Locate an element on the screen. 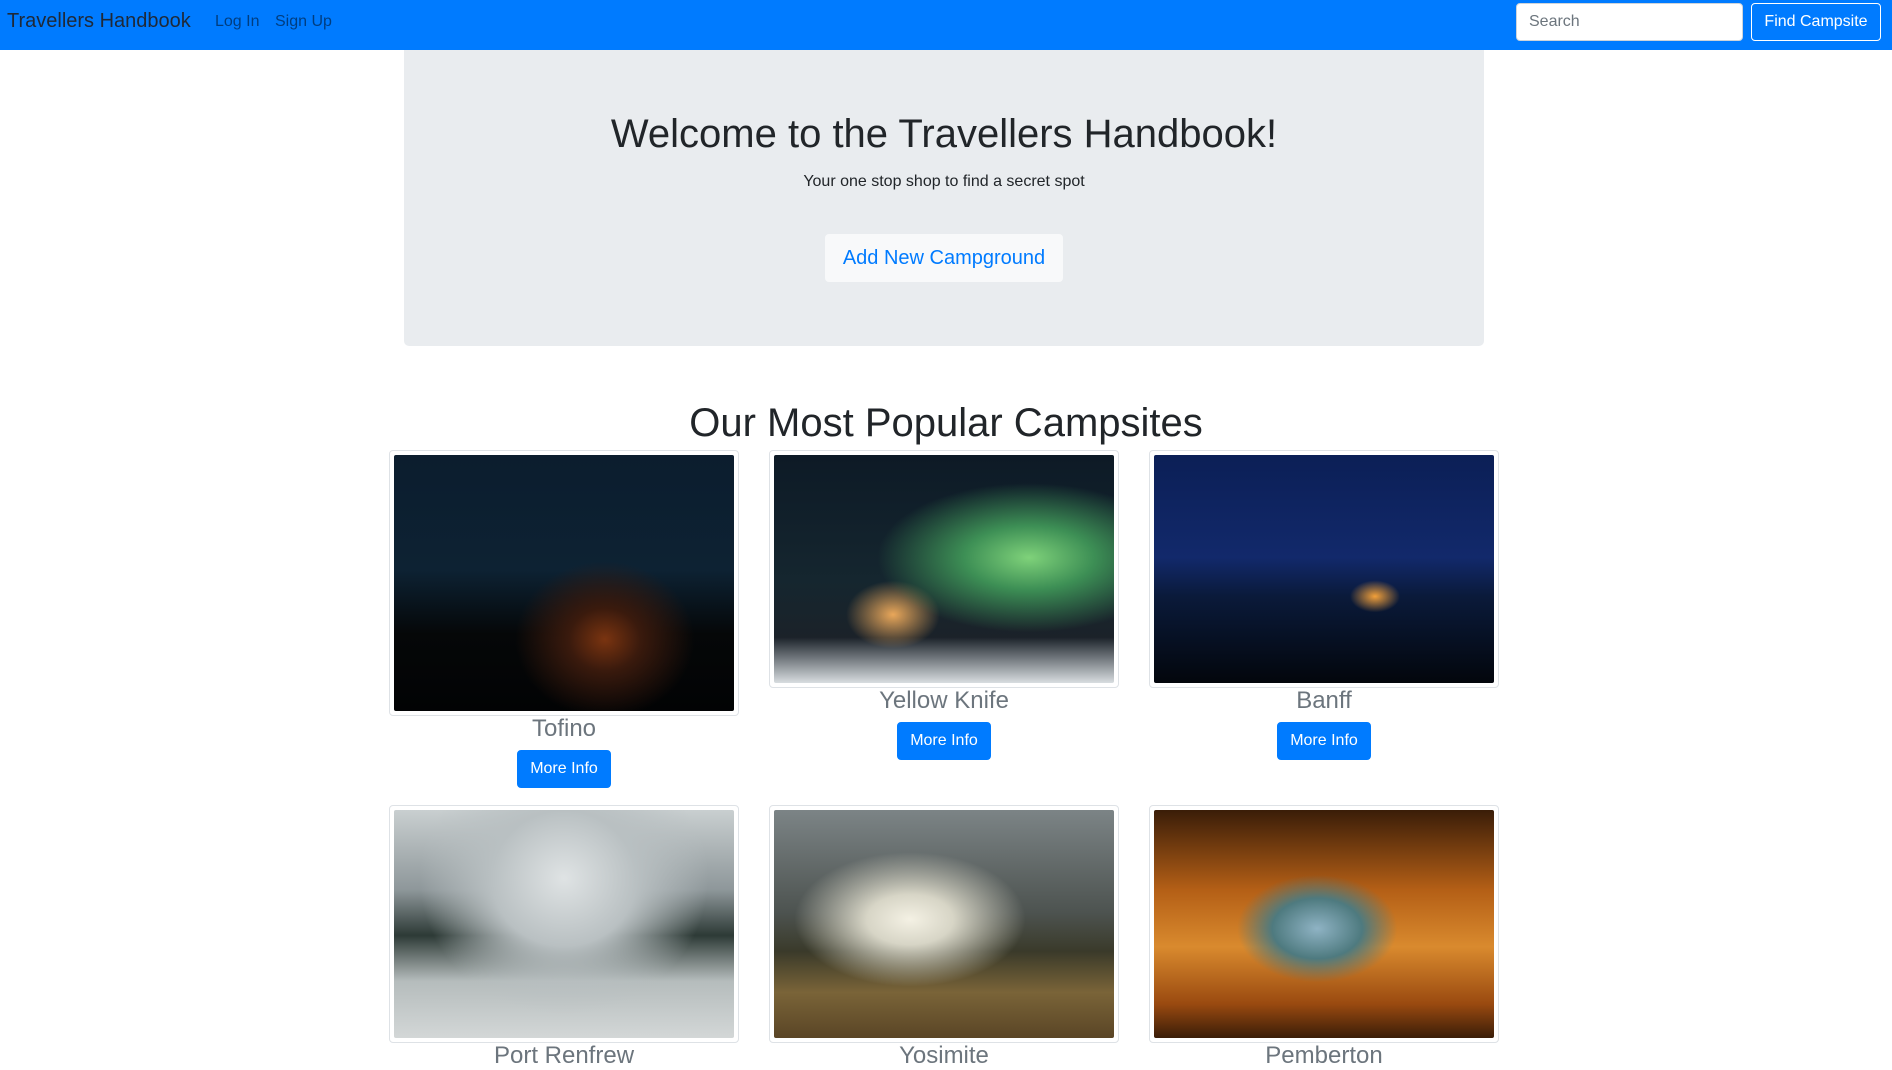  campsite-name: Tofino is located at coordinates (564, 728).